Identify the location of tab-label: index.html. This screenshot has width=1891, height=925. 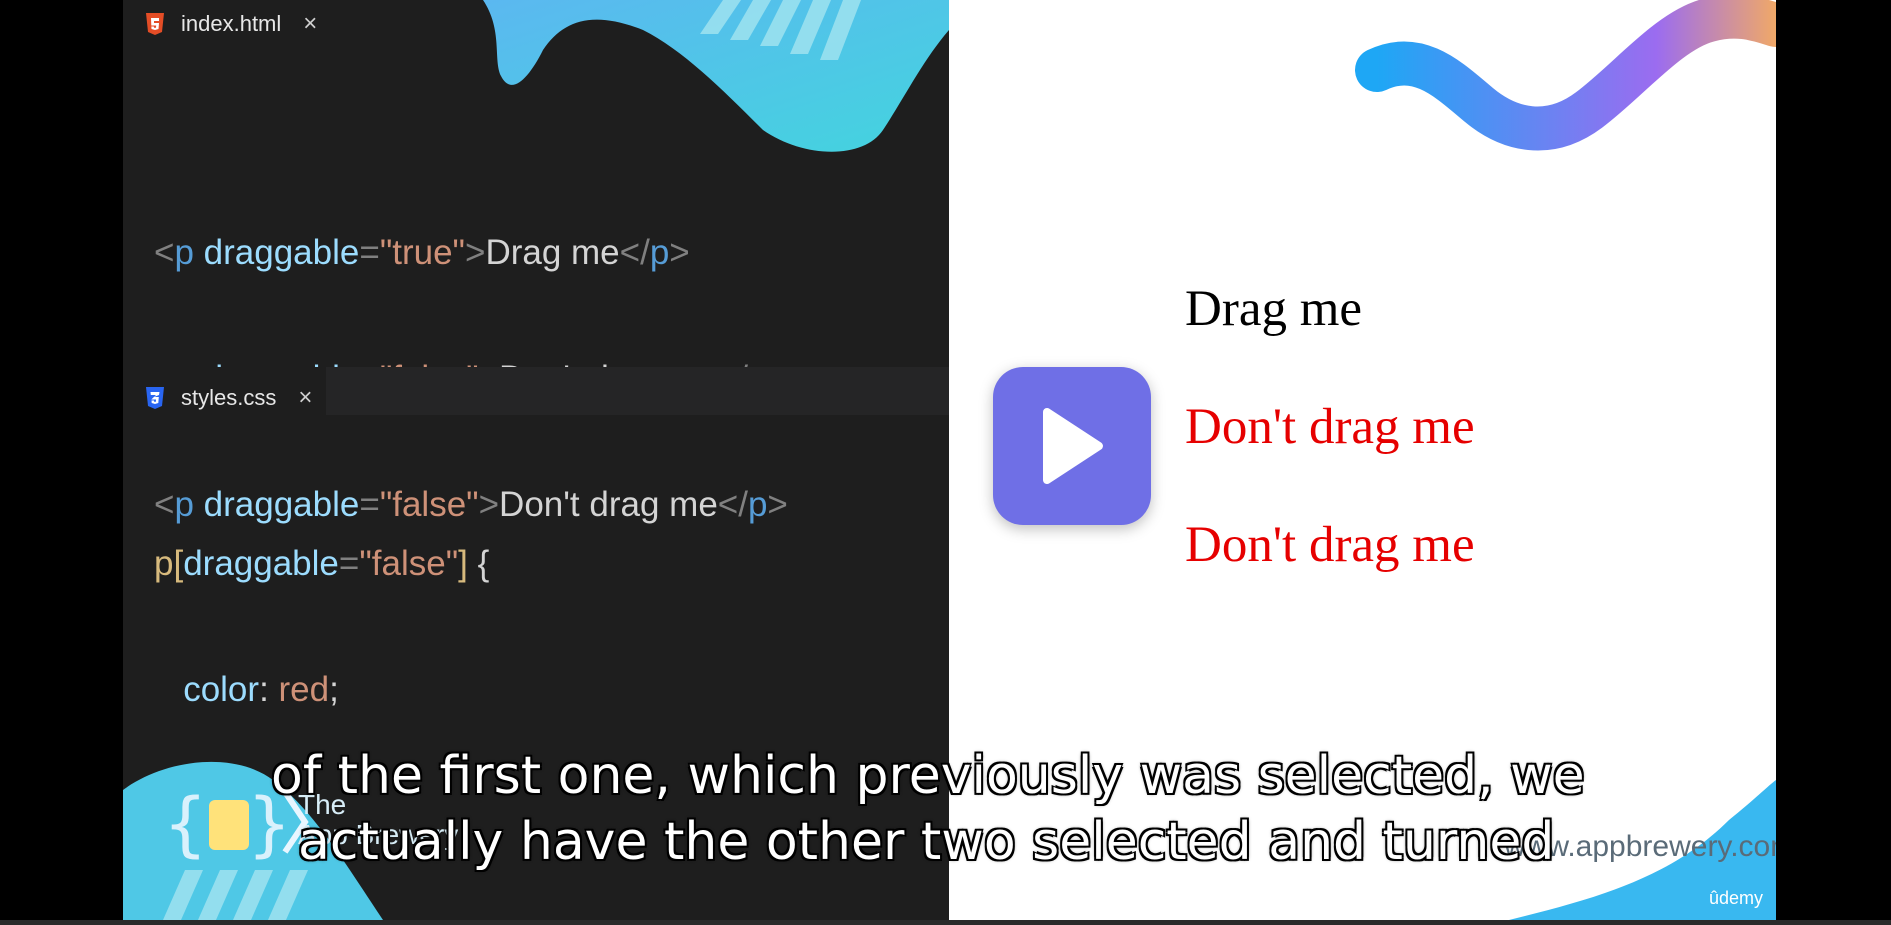
(231, 23).